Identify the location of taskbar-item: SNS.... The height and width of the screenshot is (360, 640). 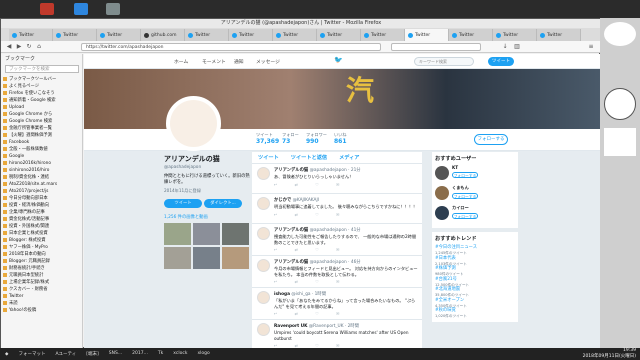
(115, 354).